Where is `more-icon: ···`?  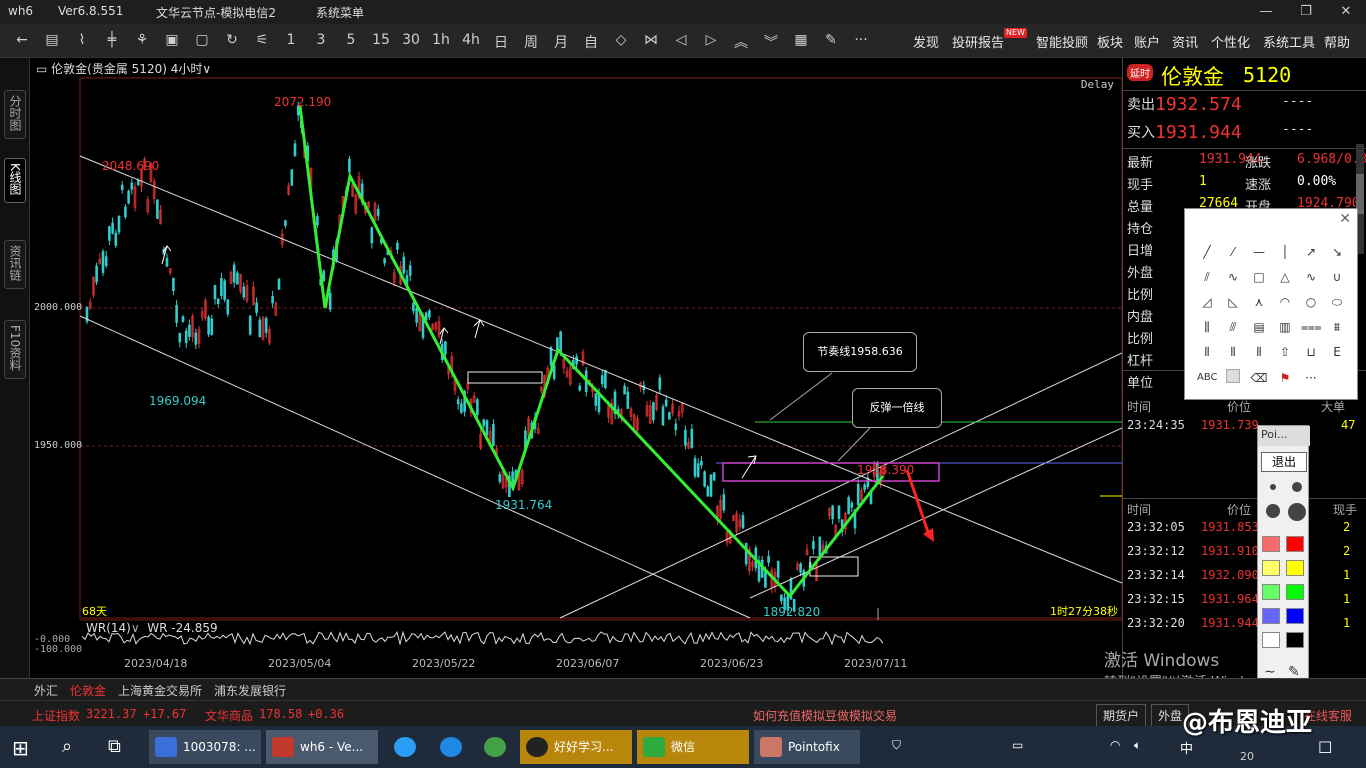 more-icon: ··· is located at coordinates (861, 40).